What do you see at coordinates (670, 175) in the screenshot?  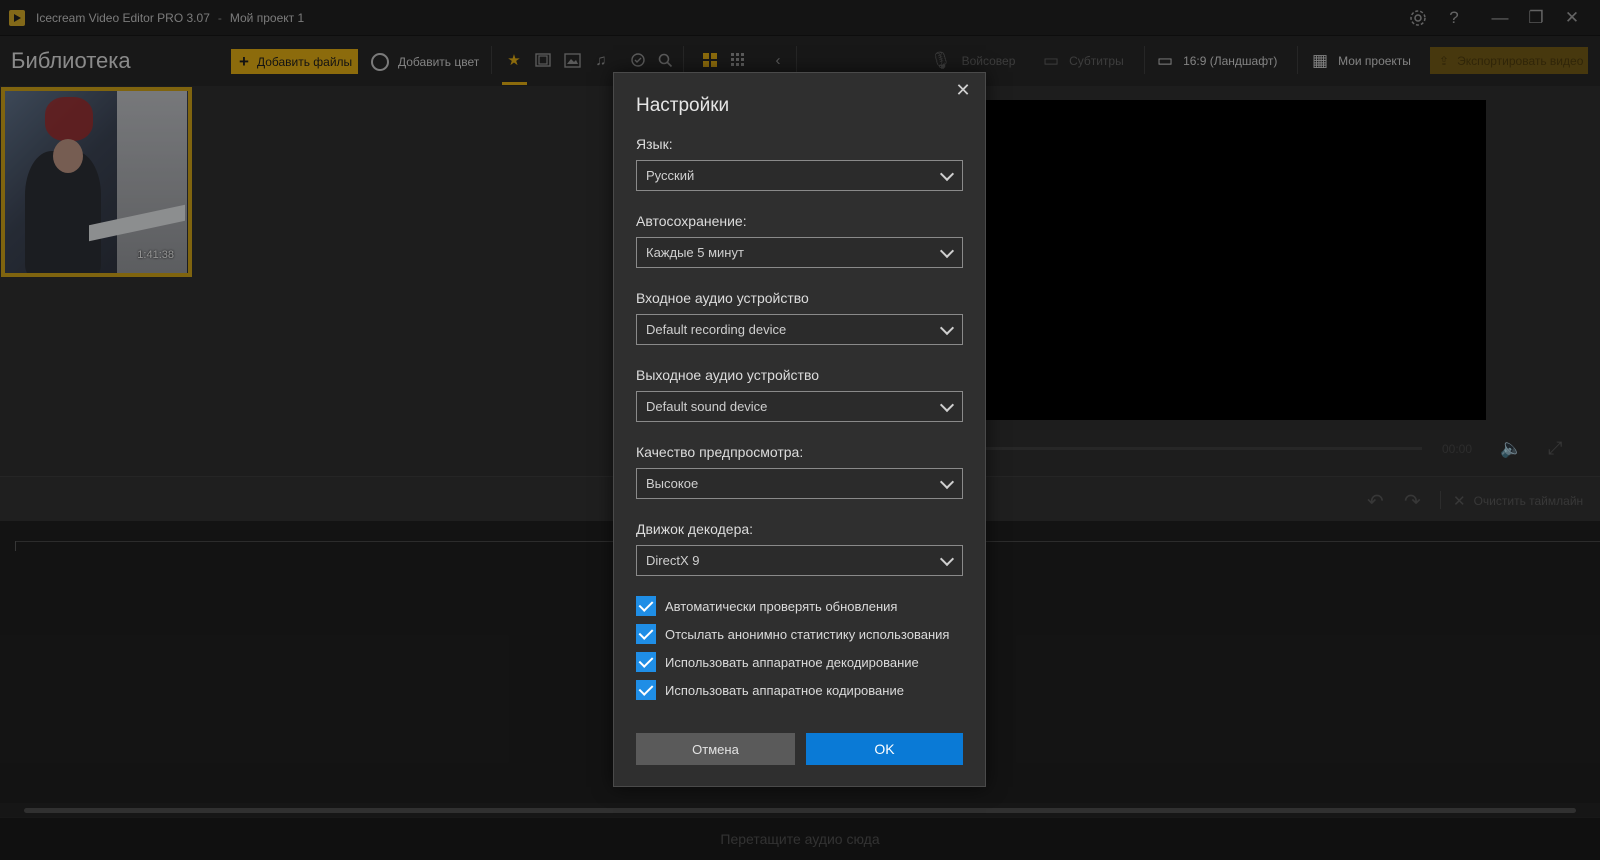 I see `language-value: Русский` at bounding box center [670, 175].